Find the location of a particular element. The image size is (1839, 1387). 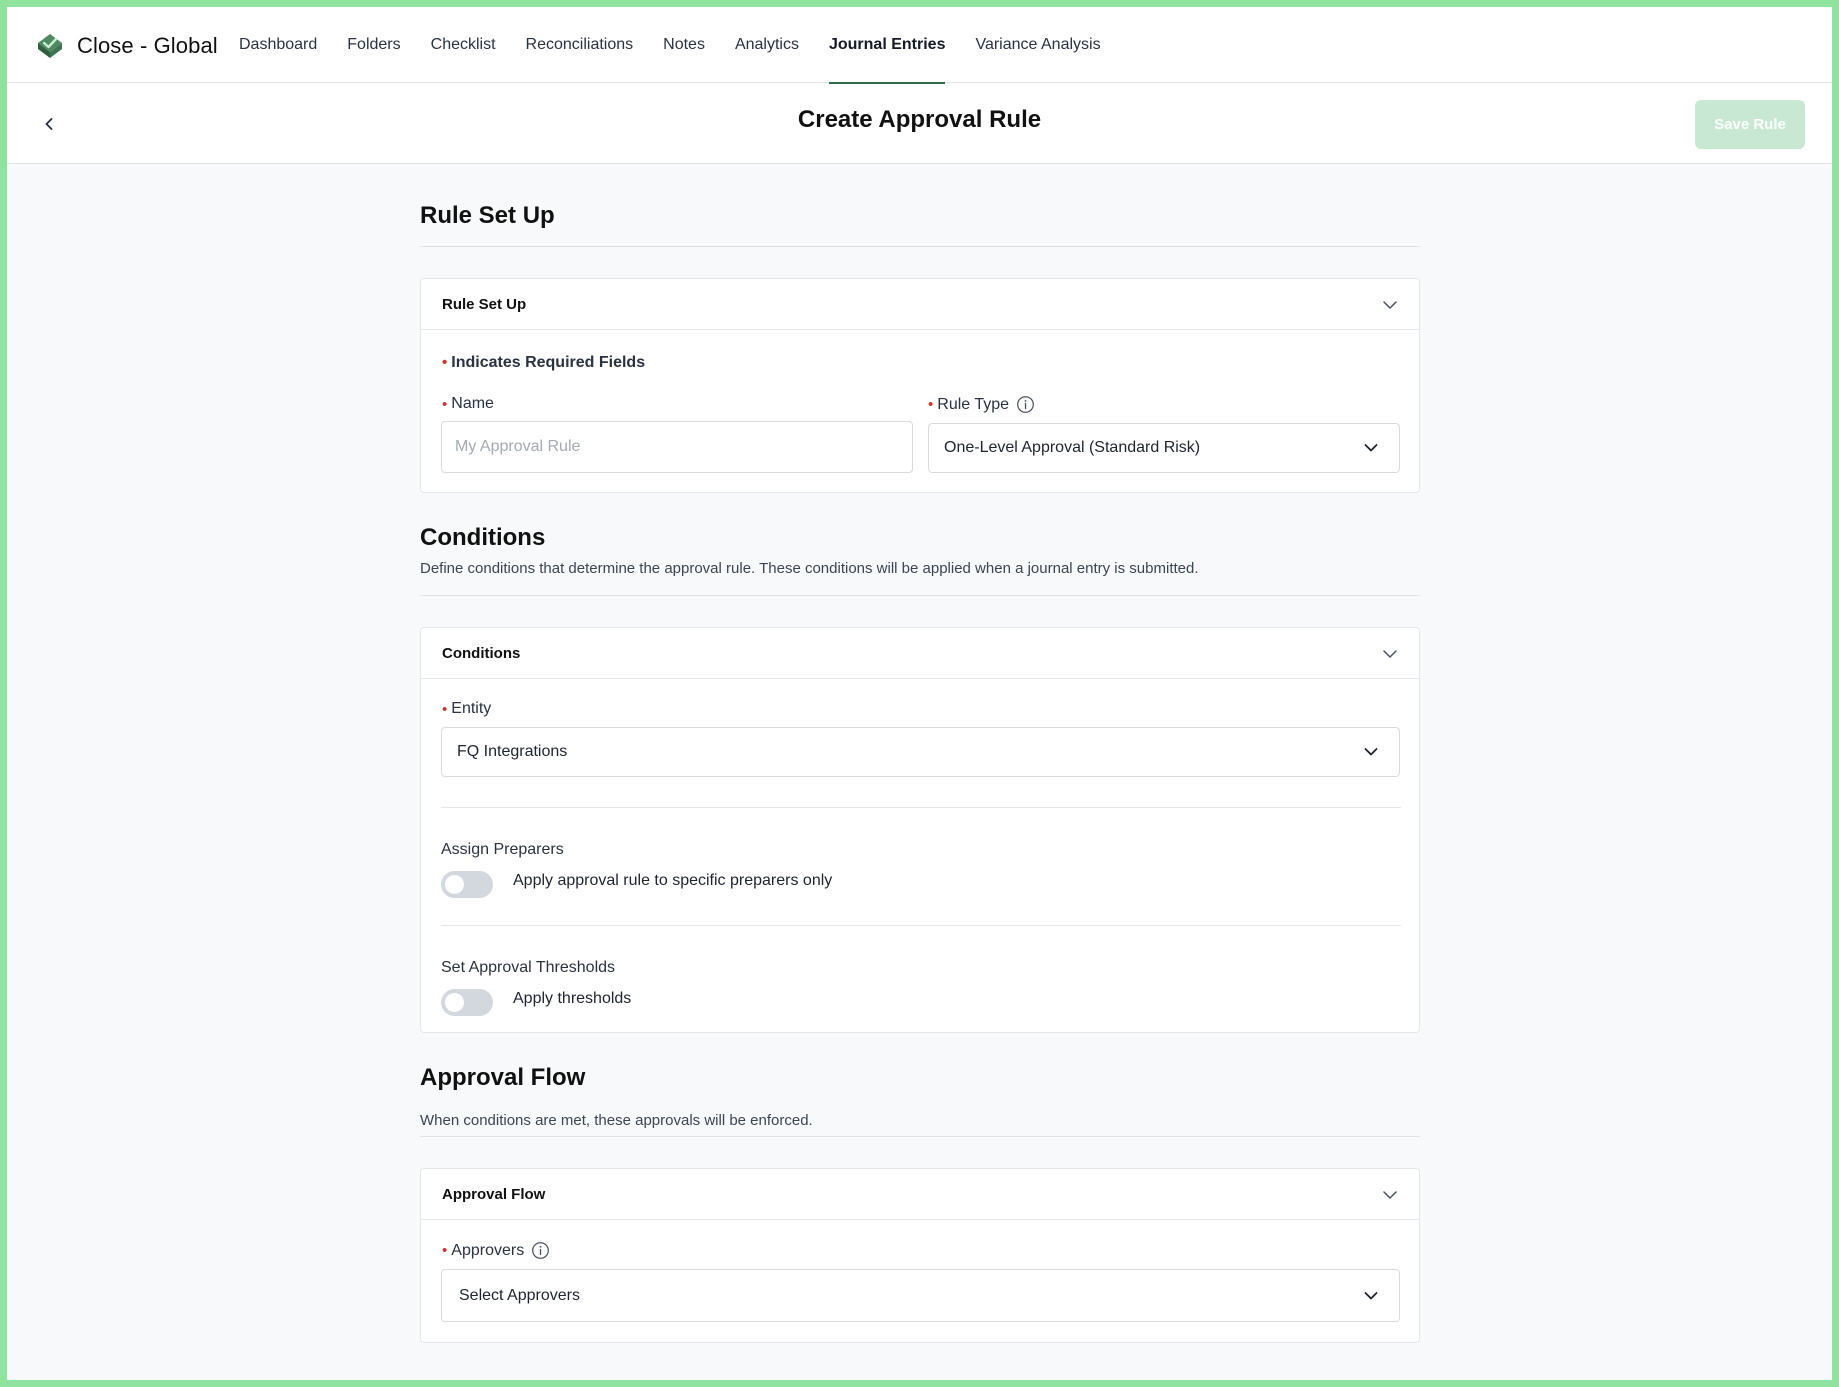

nav-notes: Notes is located at coordinates (684, 45).